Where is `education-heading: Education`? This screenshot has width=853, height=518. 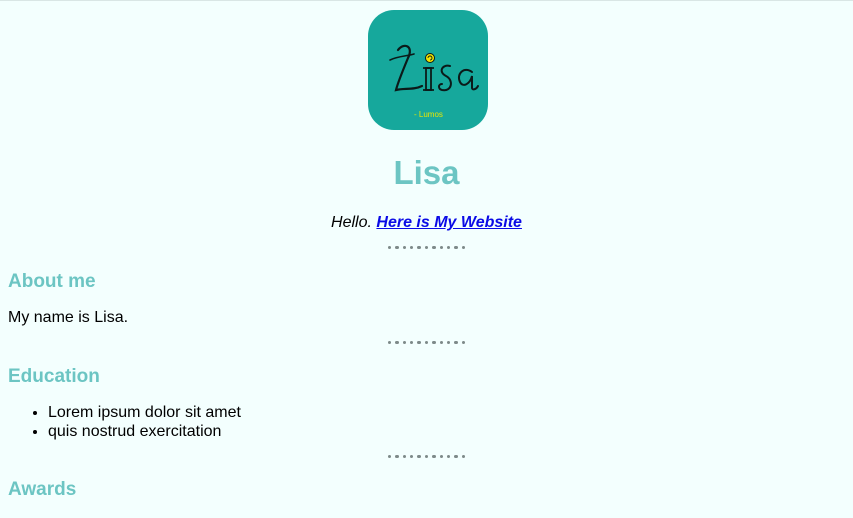
education-heading: Education is located at coordinates (54, 376).